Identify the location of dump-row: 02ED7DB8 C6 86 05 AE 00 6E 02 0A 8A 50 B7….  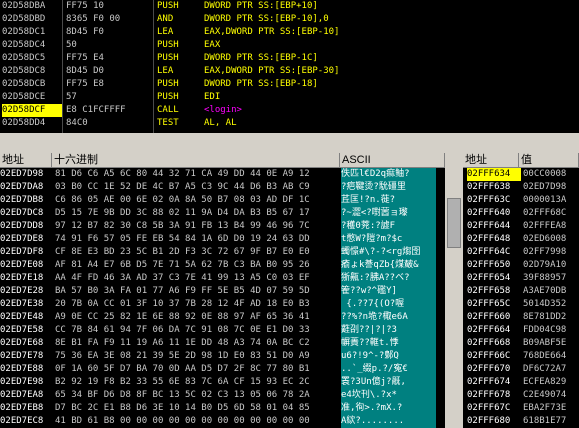
(222, 200).